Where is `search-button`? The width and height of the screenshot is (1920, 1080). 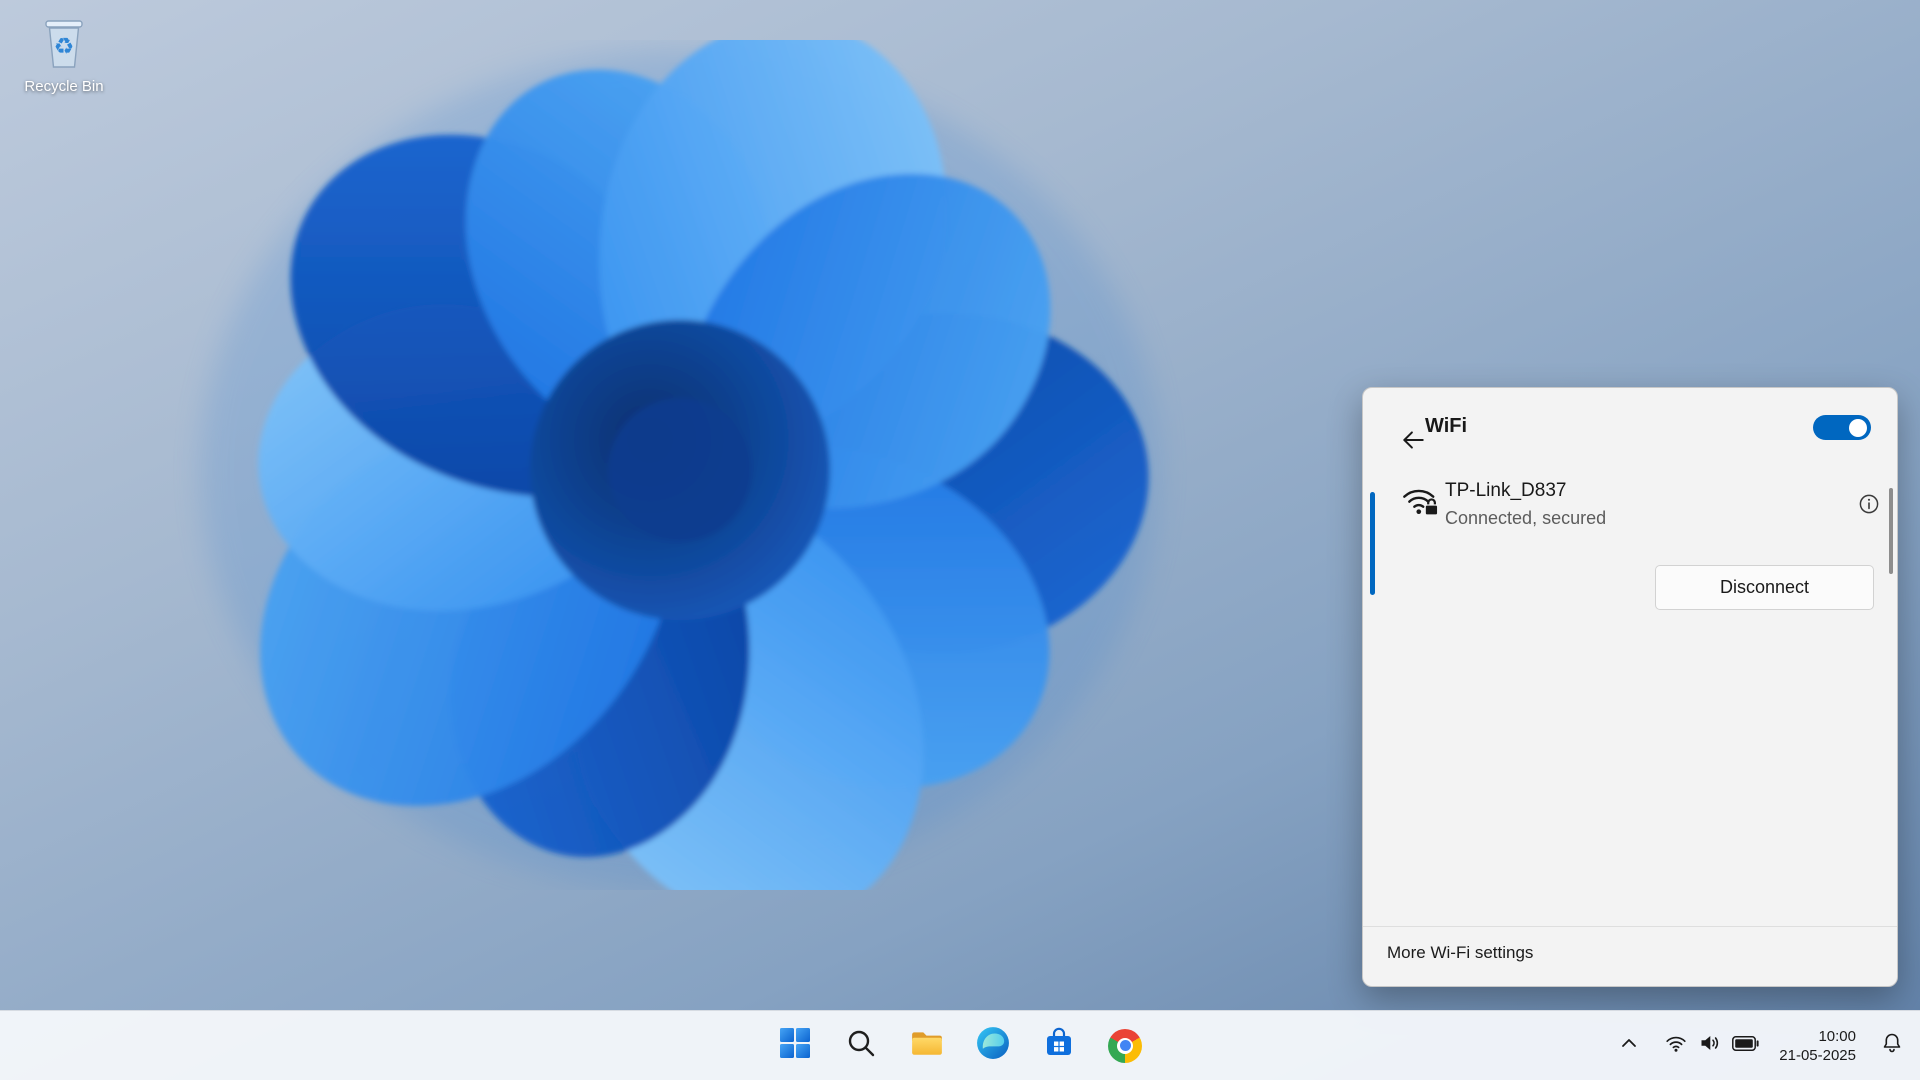 search-button is located at coordinates (861, 1046).